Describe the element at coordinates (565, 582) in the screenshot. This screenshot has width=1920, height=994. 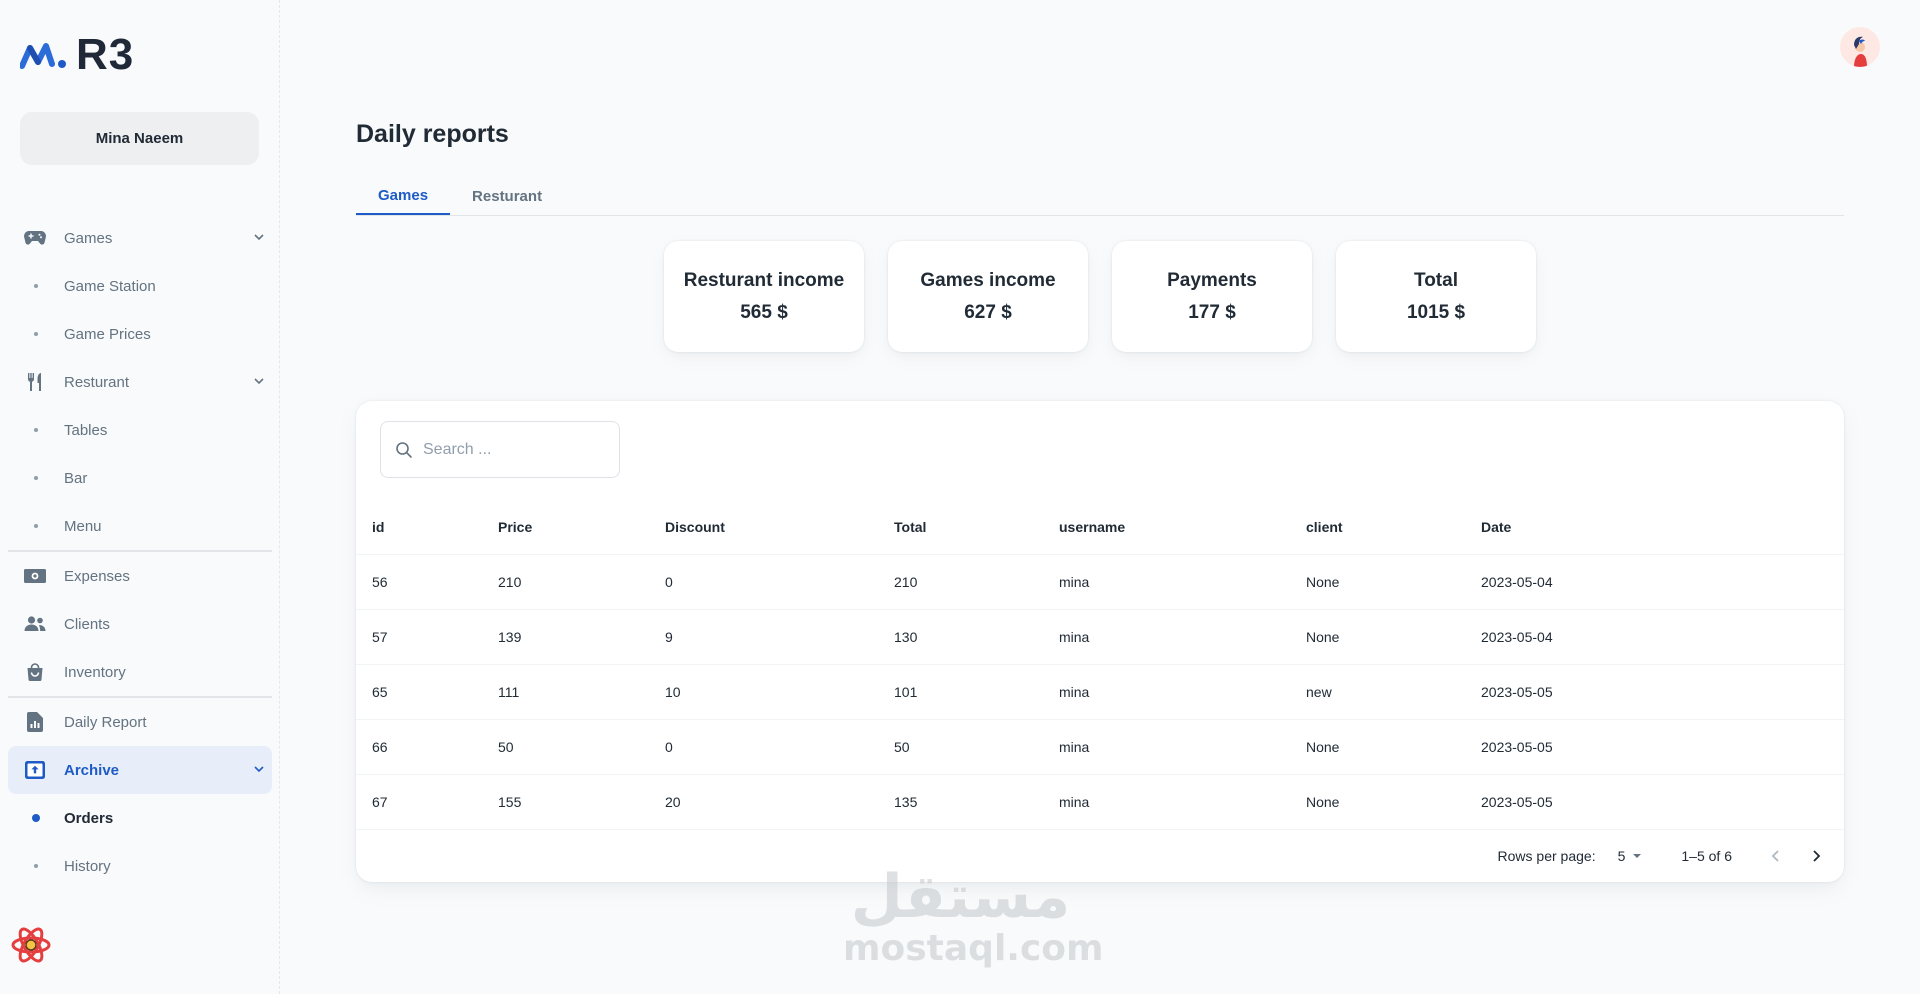
I see `cell-price: 210` at that location.